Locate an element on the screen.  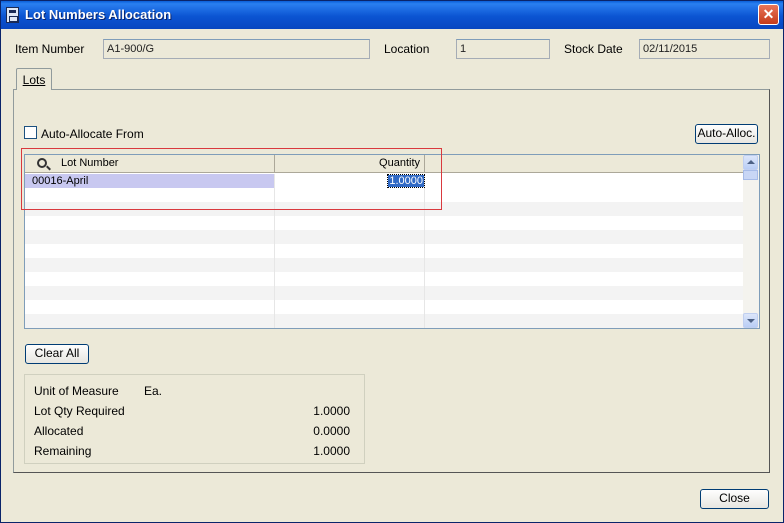
close-icon: ✕ is located at coordinates (768, 14).